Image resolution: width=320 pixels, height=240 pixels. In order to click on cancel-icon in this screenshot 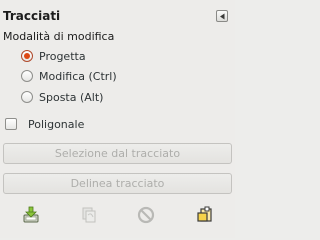, I will do `click(146, 215)`.